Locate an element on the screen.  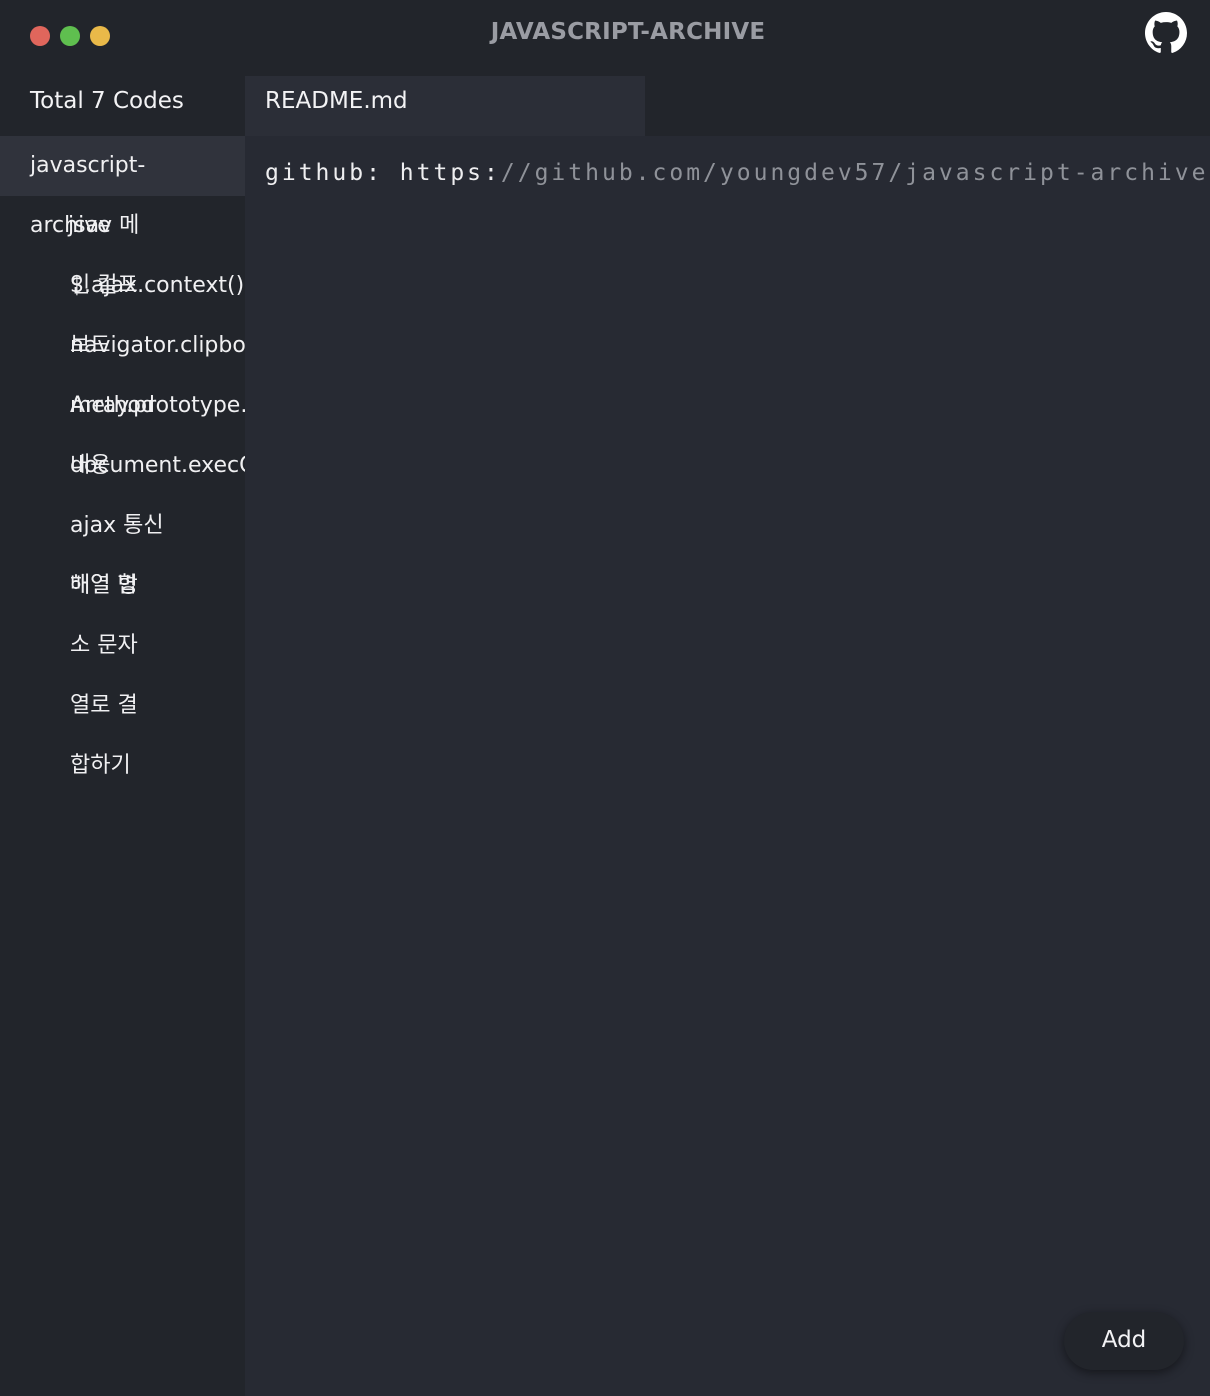
sidebar-item-combine: 합하기 is located at coordinates (122, 766).